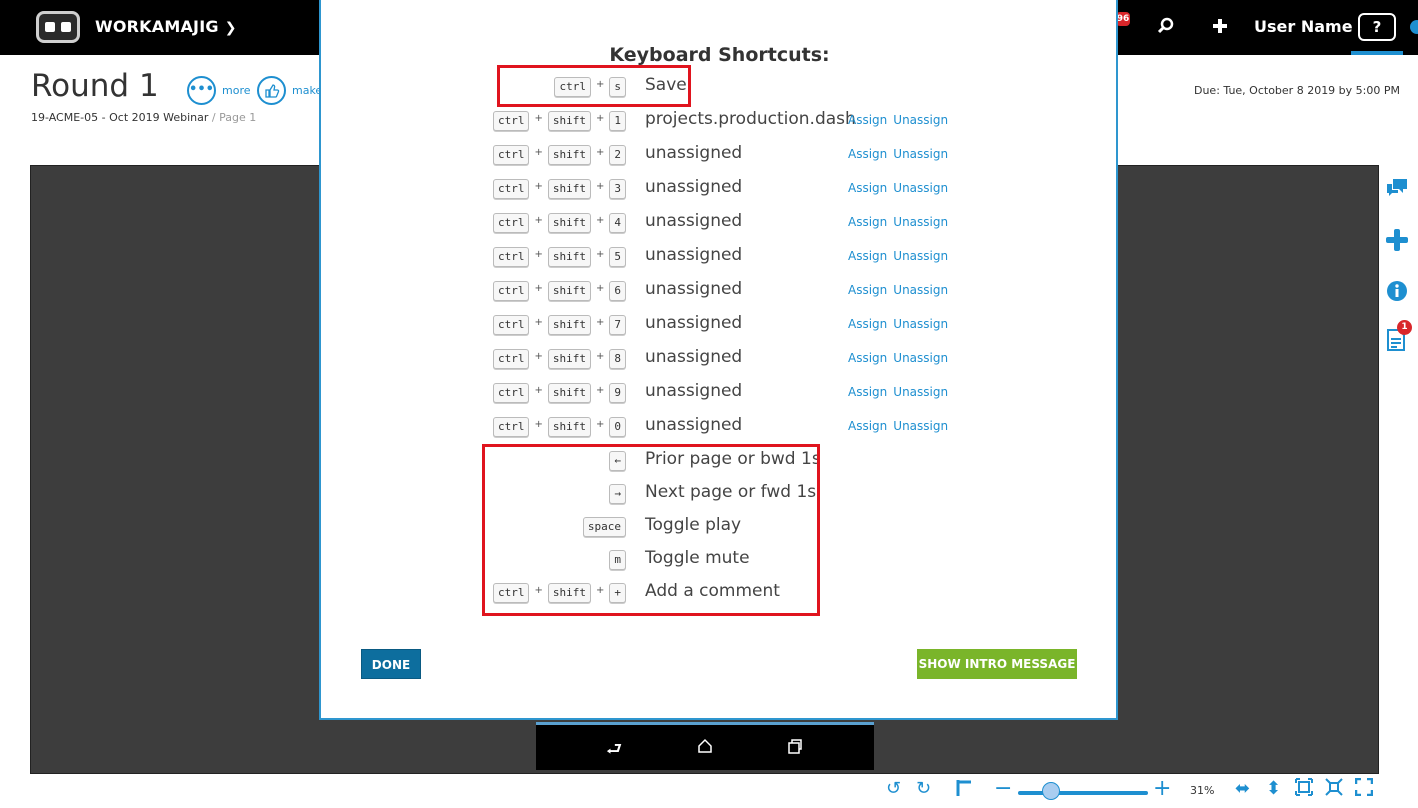 This screenshot has width=1418, height=808. I want to click on done-button: DONE, so click(391, 664).